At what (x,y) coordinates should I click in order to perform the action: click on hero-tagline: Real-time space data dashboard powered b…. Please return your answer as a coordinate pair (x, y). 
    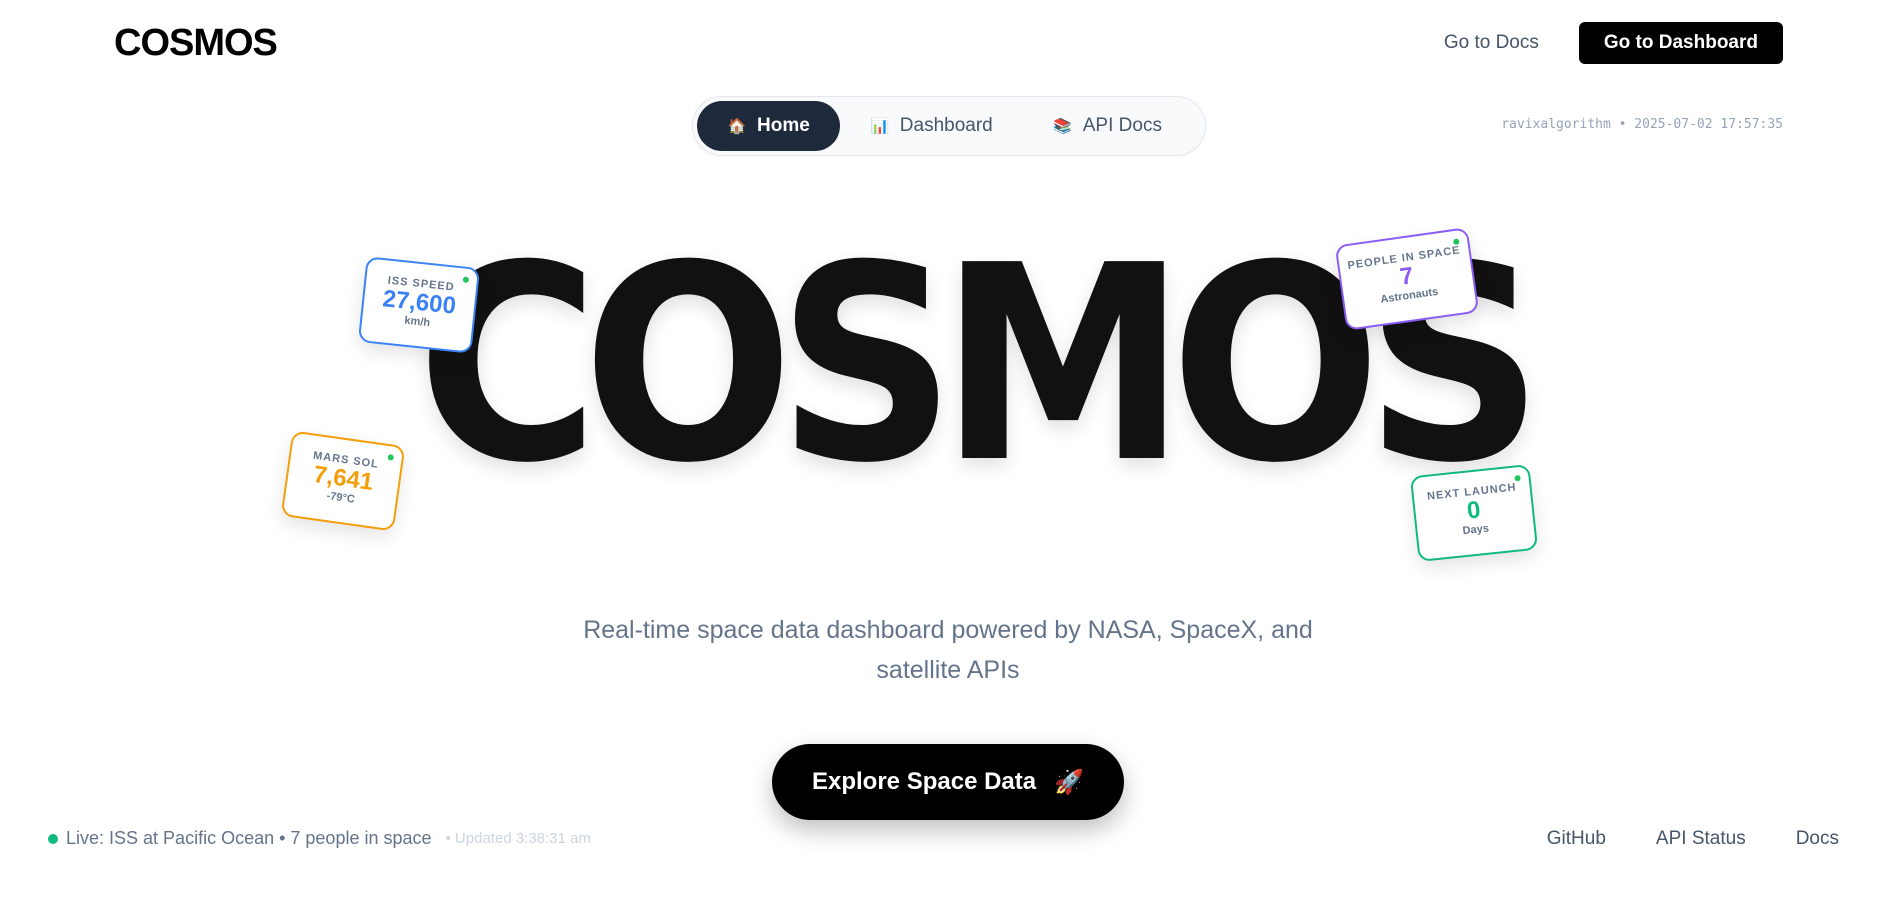
    Looking at the image, I should click on (948, 650).